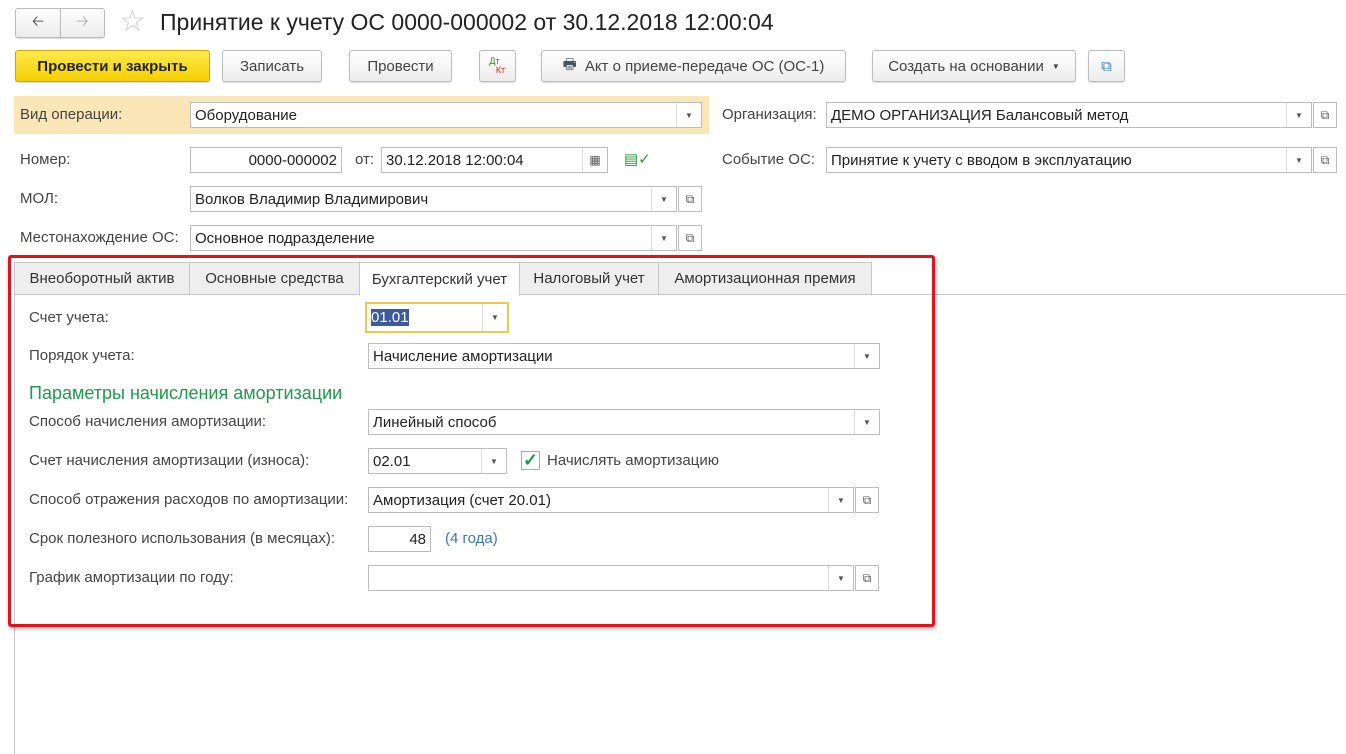 This screenshot has height=754, width=1346. I want to click on date-value: 30.12.2018 12:00:04, so click(455, 160).